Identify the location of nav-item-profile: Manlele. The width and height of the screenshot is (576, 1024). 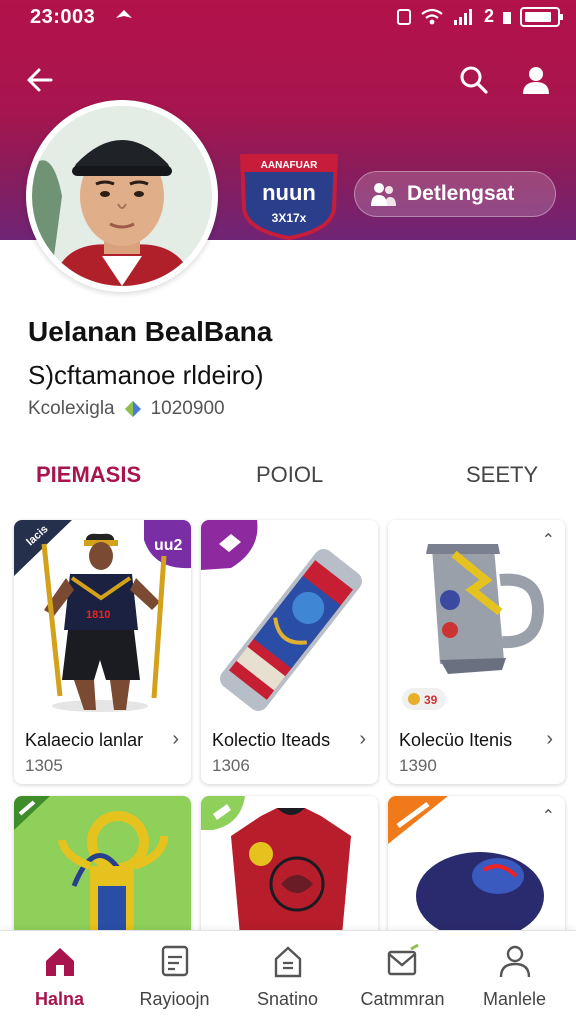
(514, 983).